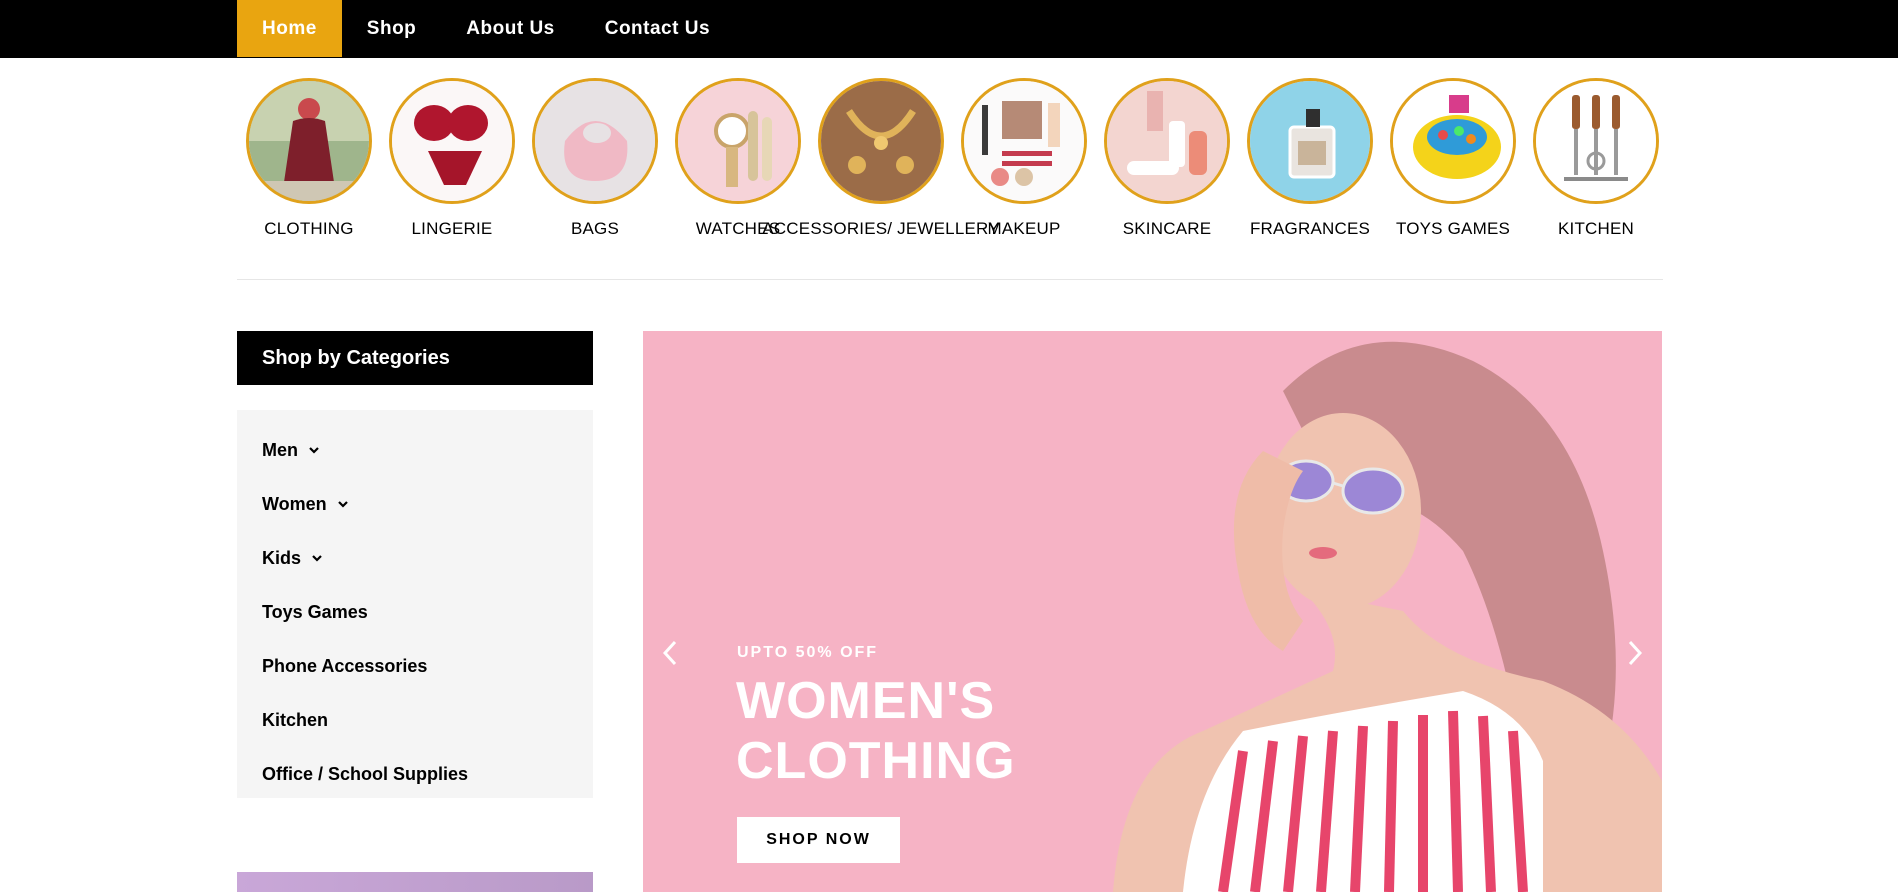 This screenshot has height=892, width=1898. I want to click on category-lingerie: LINGERIE, so click(452, 168).